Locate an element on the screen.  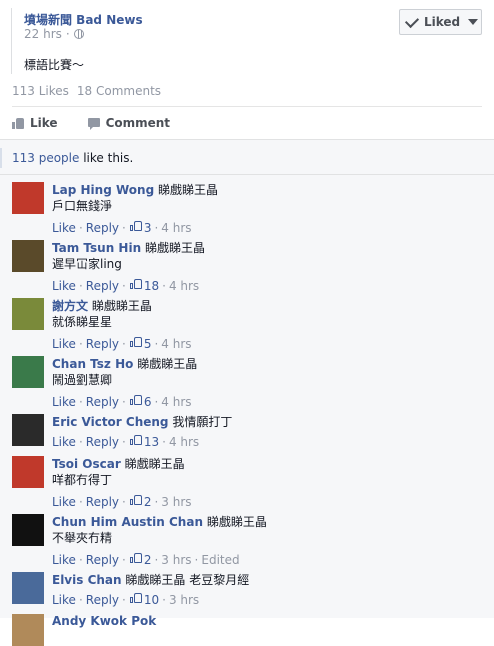
comment-actions: Like · Reply · 5 · 4 hrs is located at coordinates (267, 344).